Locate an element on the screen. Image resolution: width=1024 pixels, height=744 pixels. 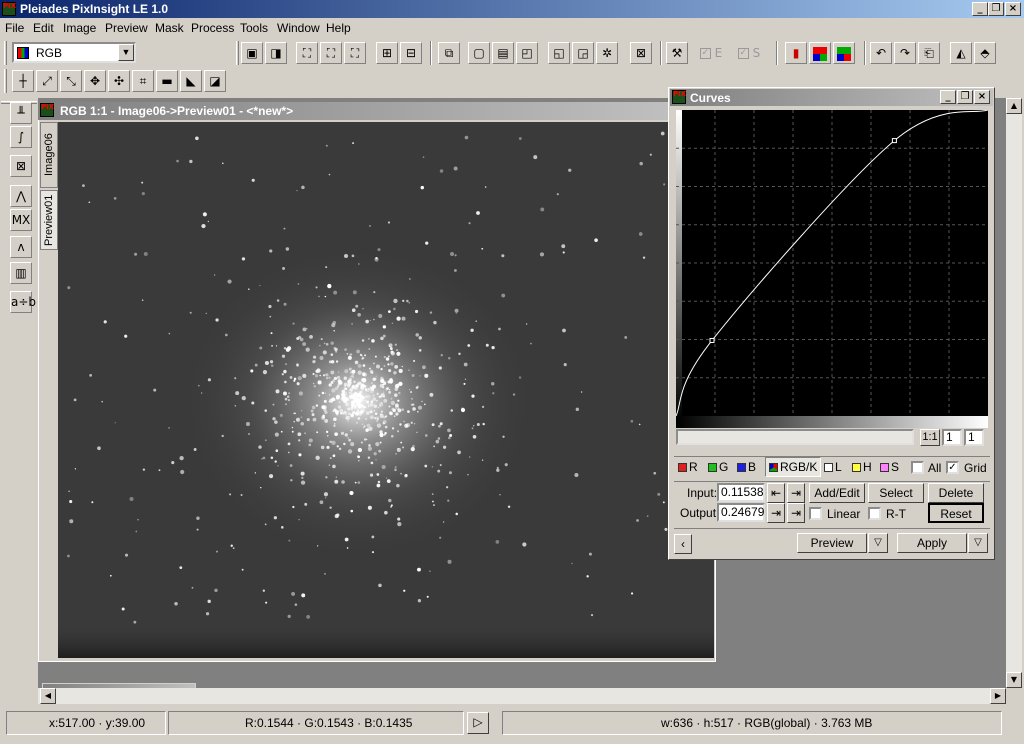
readout-cross-icon: ┼ is located at coordinates (23, 81).